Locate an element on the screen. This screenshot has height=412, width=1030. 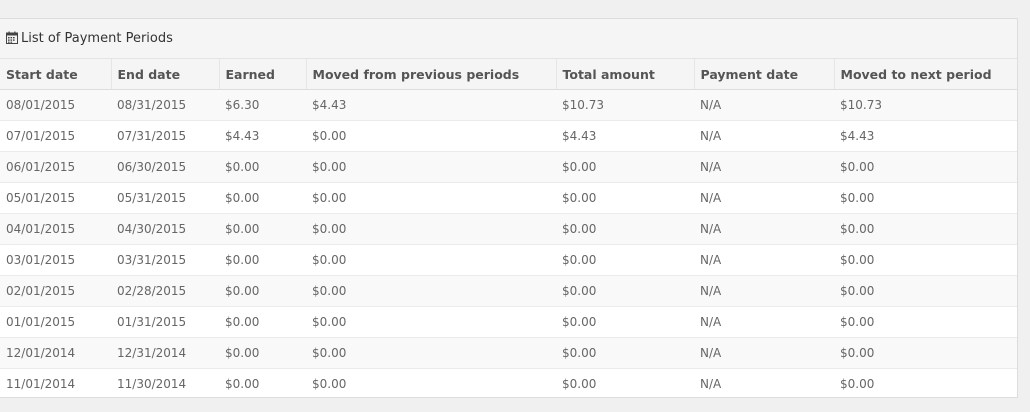
column-header-total-amount: Total amount is located at coordinates (625, 74).